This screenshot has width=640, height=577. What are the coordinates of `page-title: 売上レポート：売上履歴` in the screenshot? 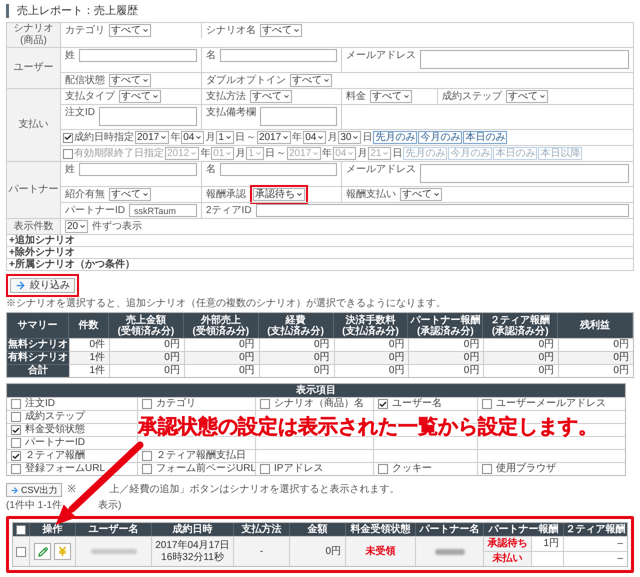 It's located at (77, 11).